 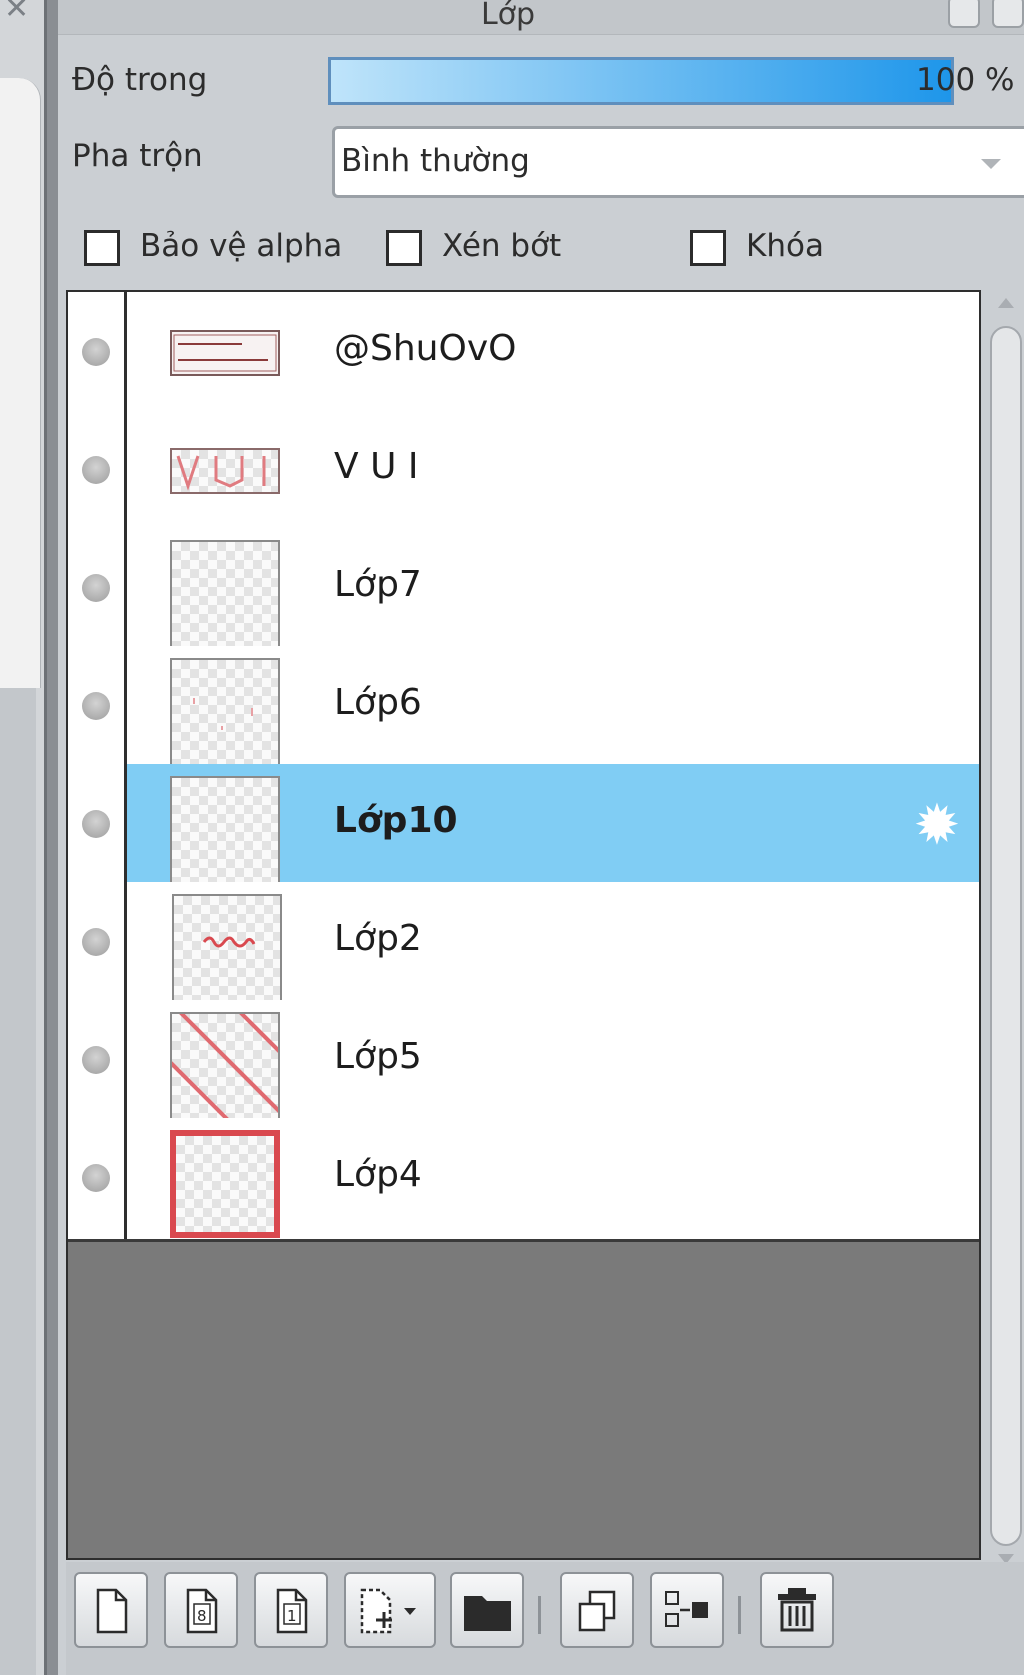 What do you see at coordinates (435, 161) in the screenshot?
I see `blend-mode-value: Bình thường` at bounding box center [435, 161].